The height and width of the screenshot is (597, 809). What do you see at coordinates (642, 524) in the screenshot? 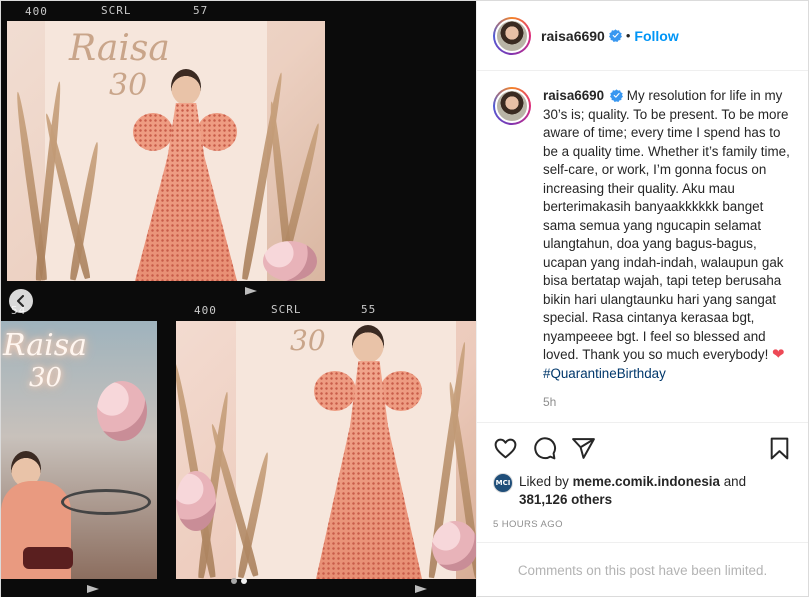
I see `post-timestamp: 5 HOURS AGO` at bounding box center [642, 524].